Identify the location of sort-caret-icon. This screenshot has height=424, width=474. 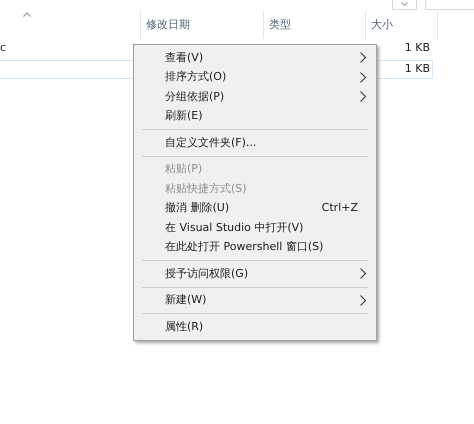
(27, 14).